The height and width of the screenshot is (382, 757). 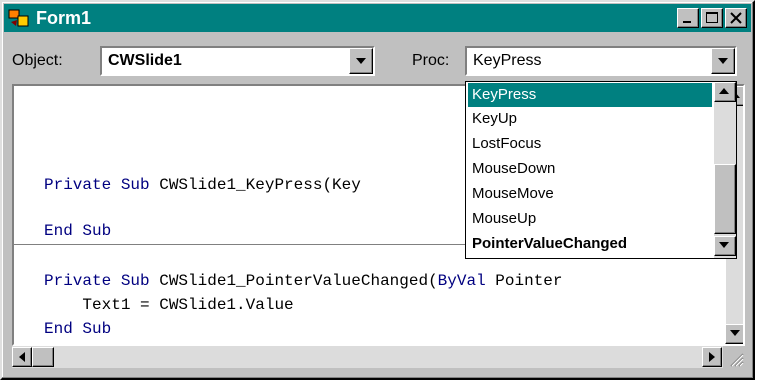 I want to click on object-value: CWSlide1, so click(x=145, y=60).